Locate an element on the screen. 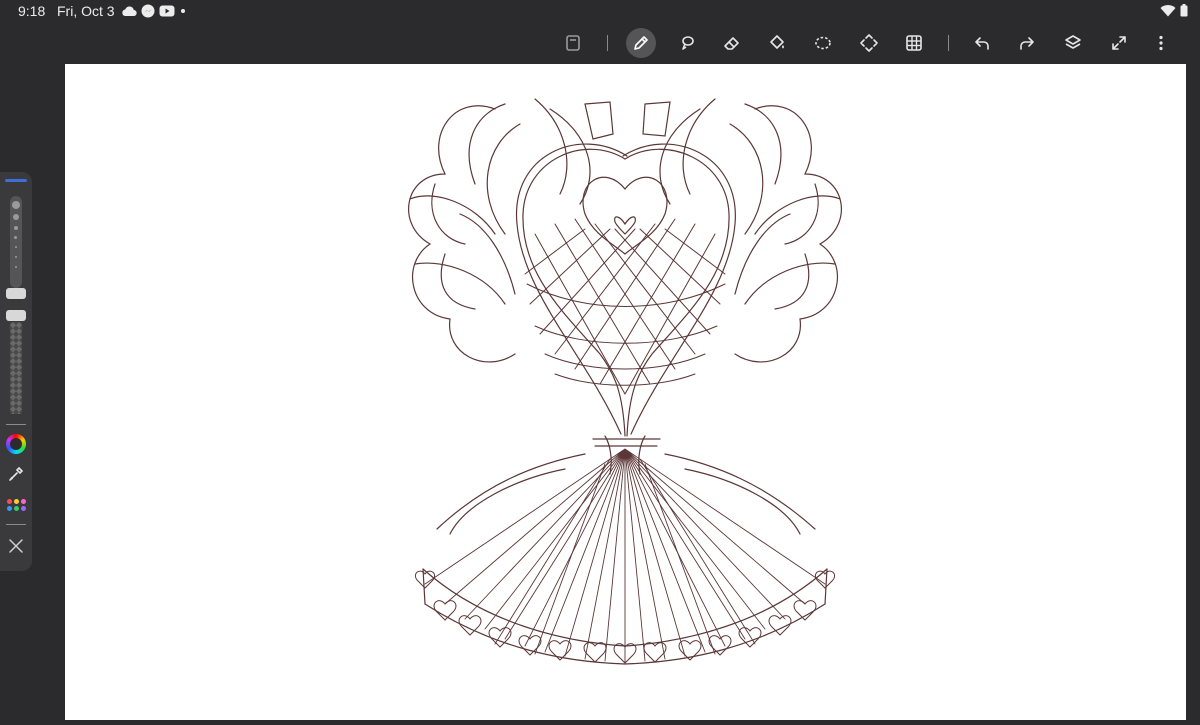 The width and height of the screenshot is (1200, 725). fullscreen-icon is located at coordinates (1119, 43).